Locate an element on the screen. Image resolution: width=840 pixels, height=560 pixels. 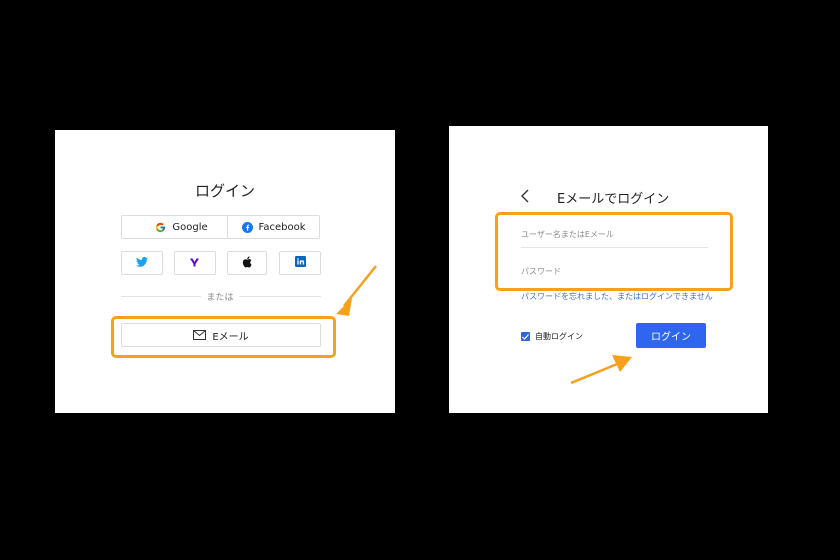
divider-right is located at coordinates (280, 296).